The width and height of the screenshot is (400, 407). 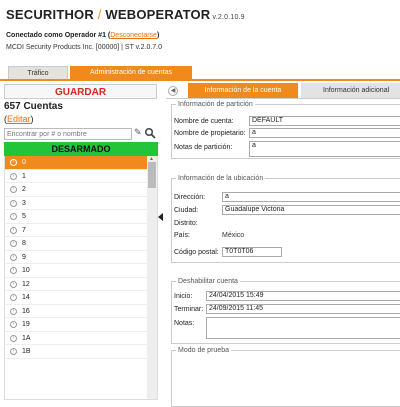 I want to click on tab-additional-info: Información adicional, so click(x=350, y=90).